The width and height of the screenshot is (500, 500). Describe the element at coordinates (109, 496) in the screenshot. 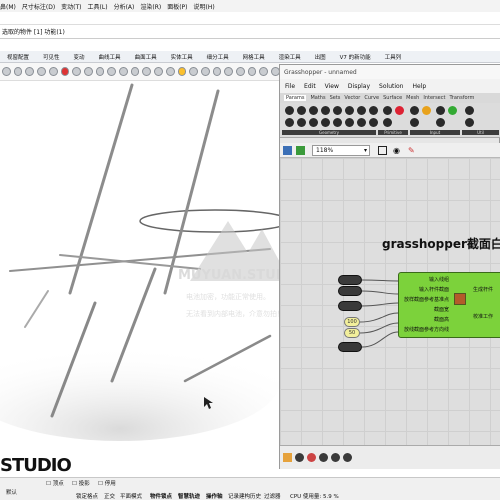

I see `status-ortho: 正交` at that location.